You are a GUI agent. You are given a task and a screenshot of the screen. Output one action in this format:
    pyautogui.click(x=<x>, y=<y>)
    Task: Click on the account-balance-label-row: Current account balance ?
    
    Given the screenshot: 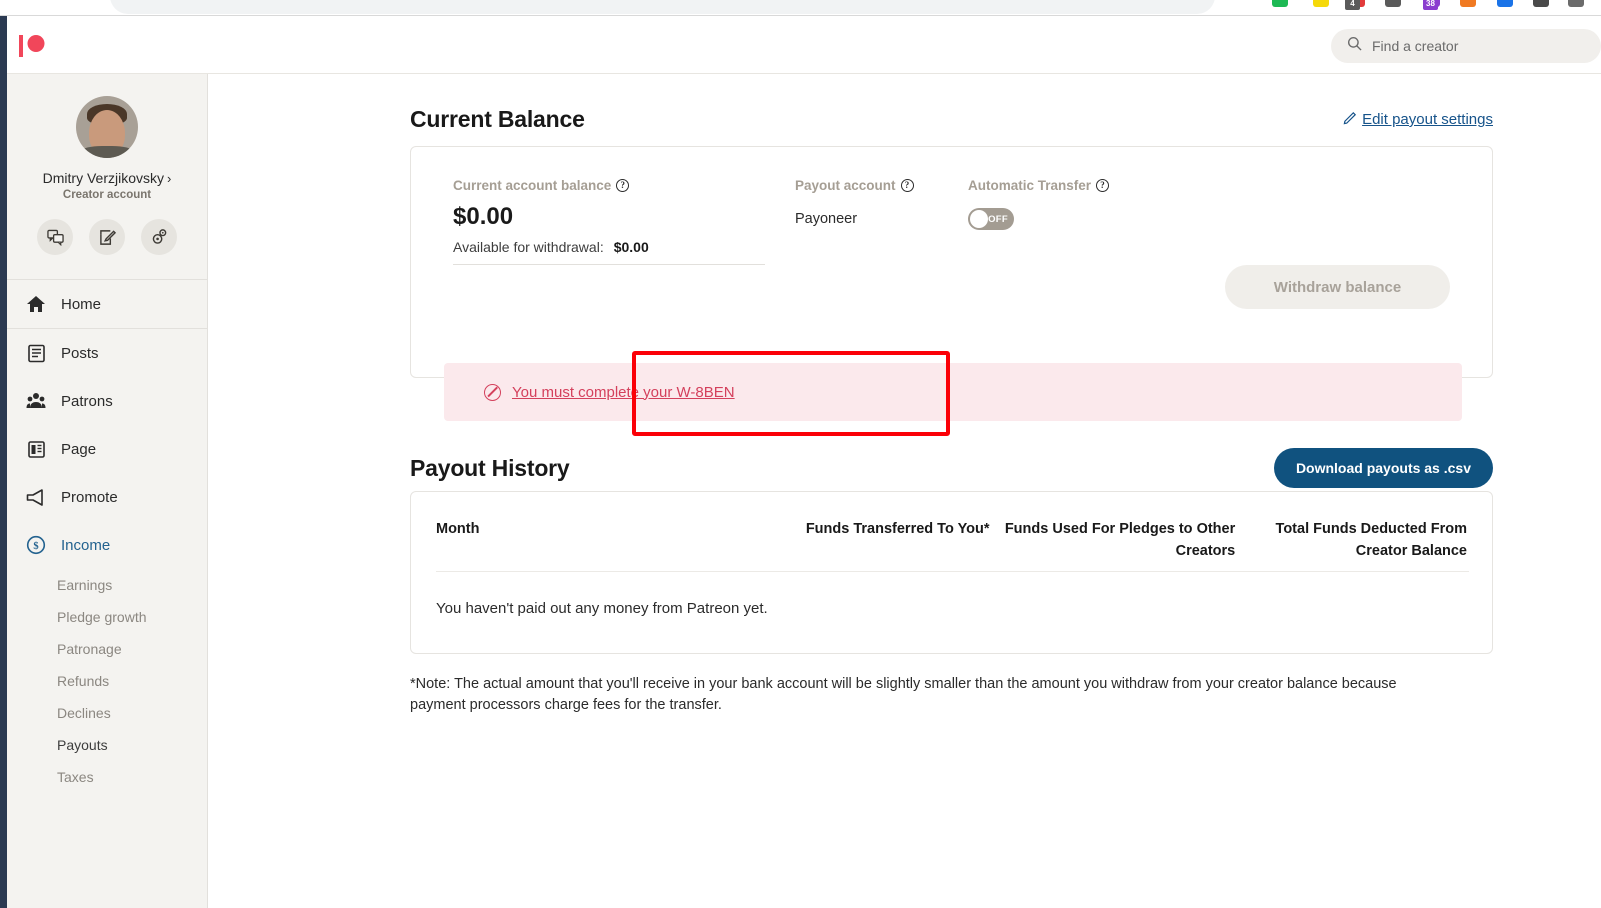 What is the action you would take?
    pyautogui.click(x=618, y=185)
    